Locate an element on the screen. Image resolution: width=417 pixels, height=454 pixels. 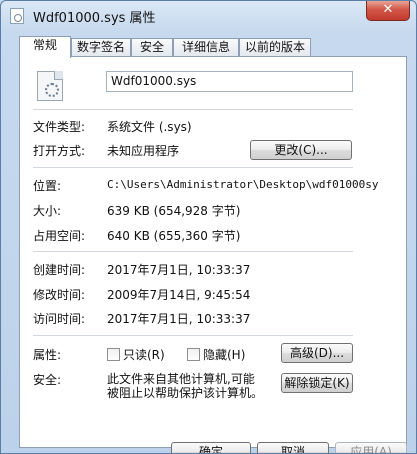
readonly-checkbox: 只读(R) is located at coordinates (136, 354).